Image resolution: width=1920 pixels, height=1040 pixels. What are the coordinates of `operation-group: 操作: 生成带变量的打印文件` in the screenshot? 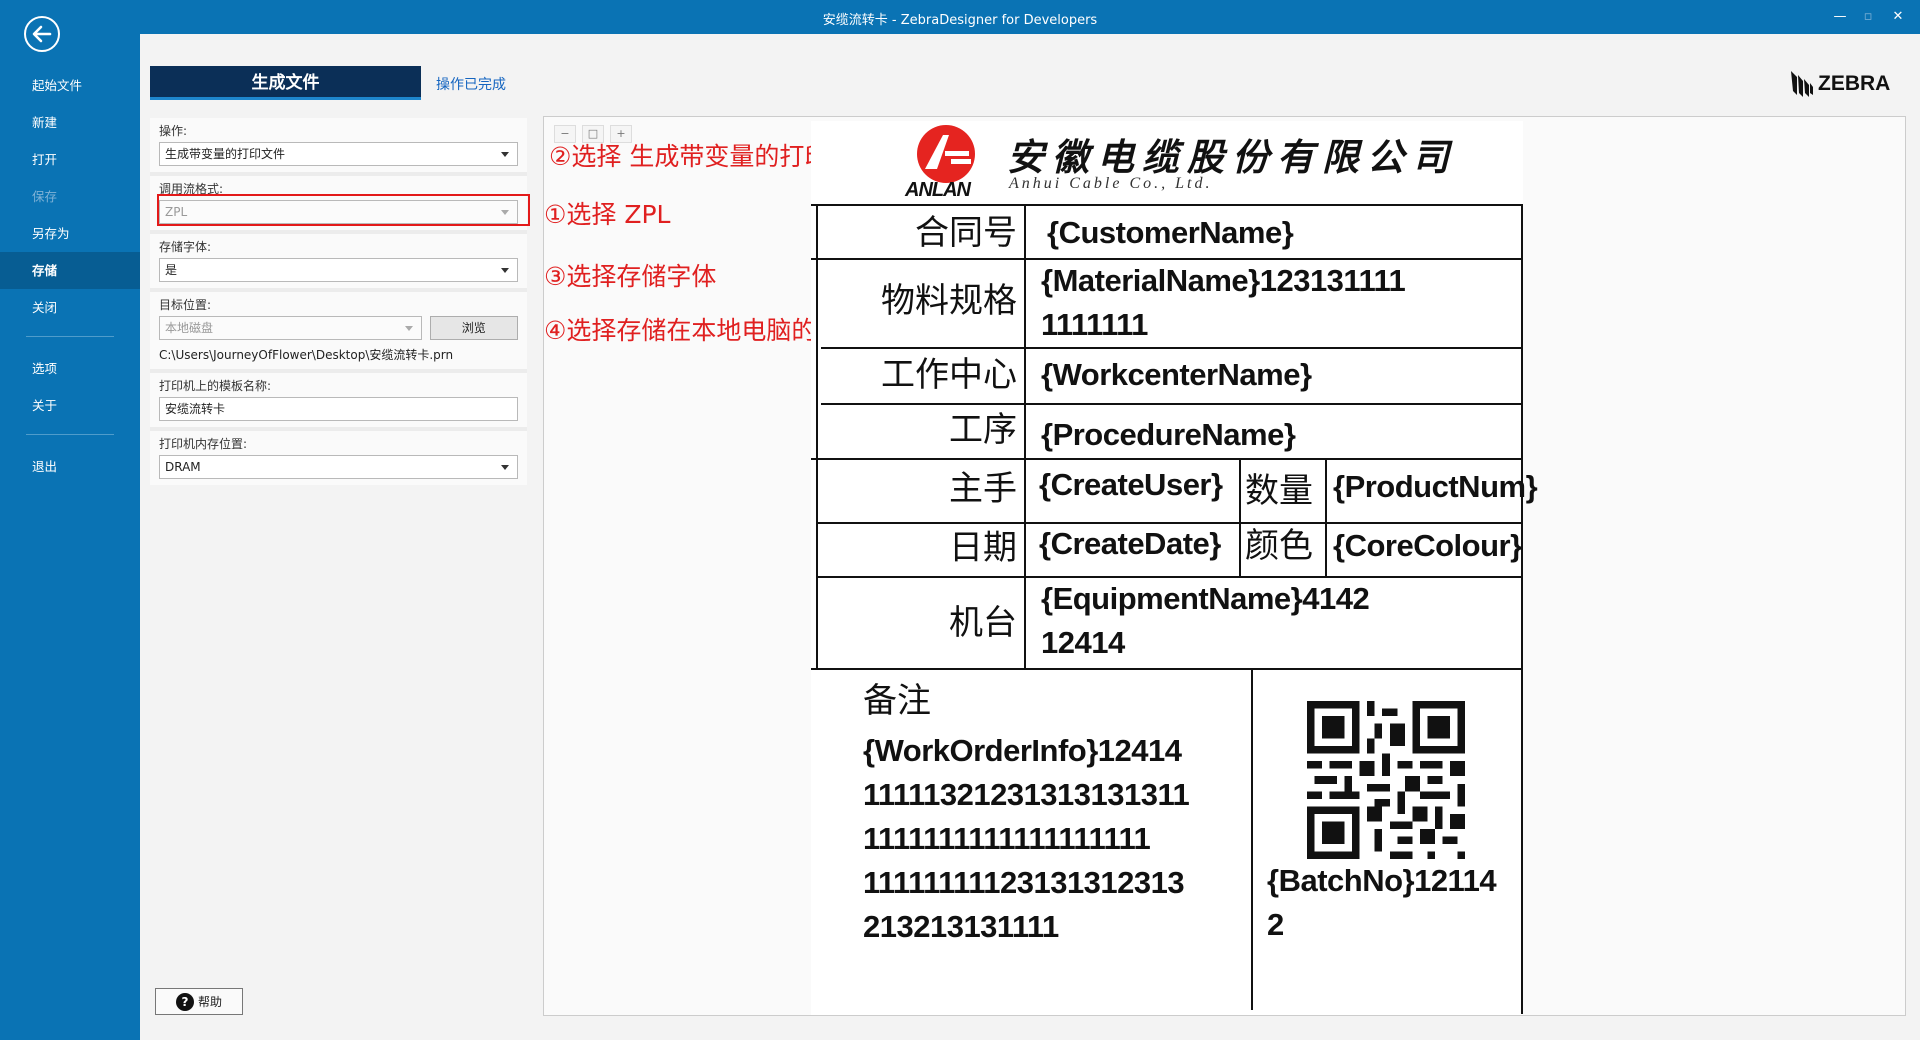 It's located at (338, 145).